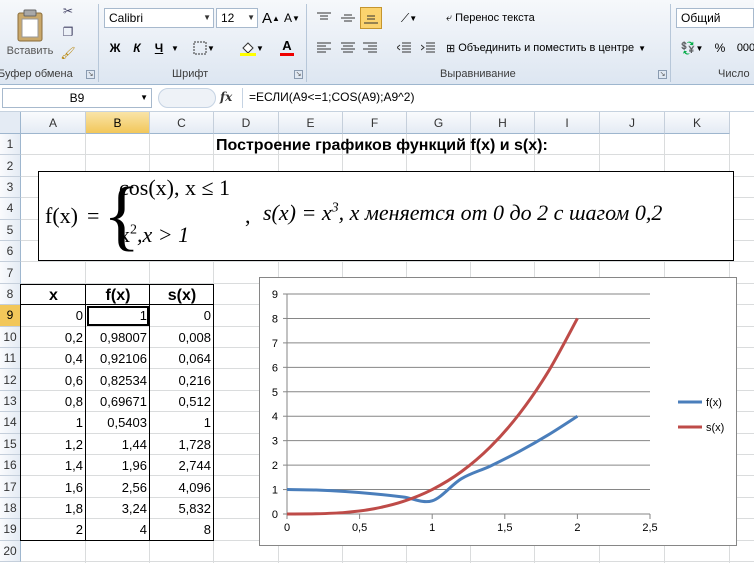 The image size is (754, 563). I want to click on align-center-icon, so click(348, 48).